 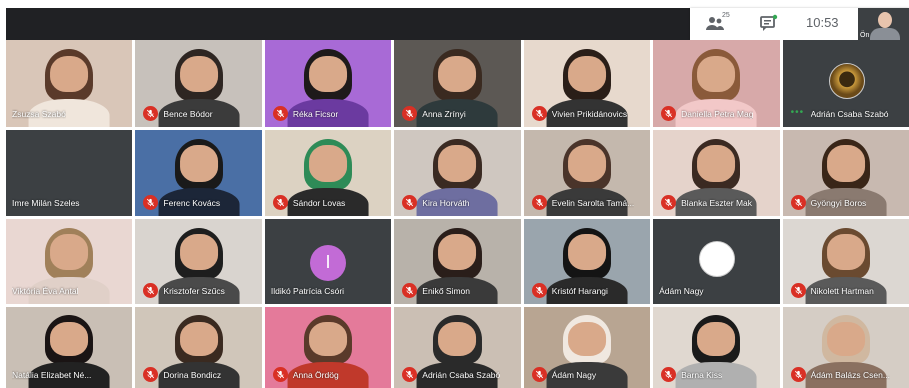 I want to click on participant-count: 25, so click(x=726, y=15).